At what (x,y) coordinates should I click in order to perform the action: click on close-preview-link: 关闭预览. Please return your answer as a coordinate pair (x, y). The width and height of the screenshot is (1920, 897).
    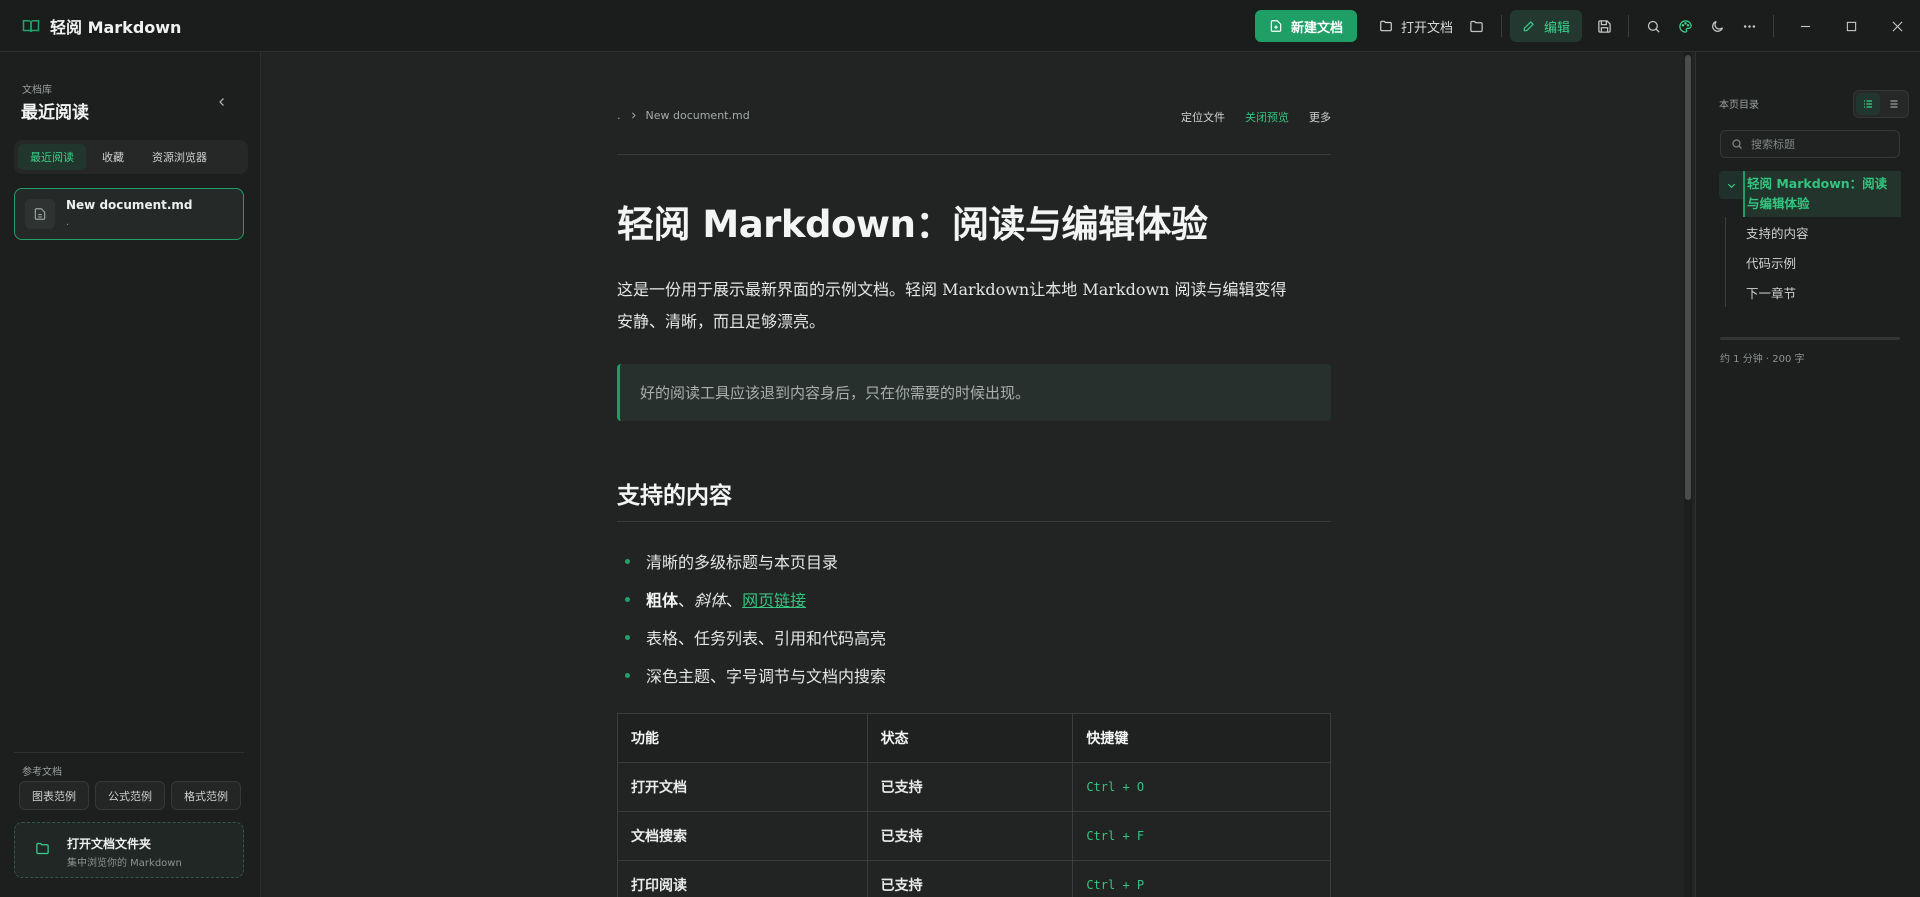
    Looking at the image, I should click on (1267, 117).